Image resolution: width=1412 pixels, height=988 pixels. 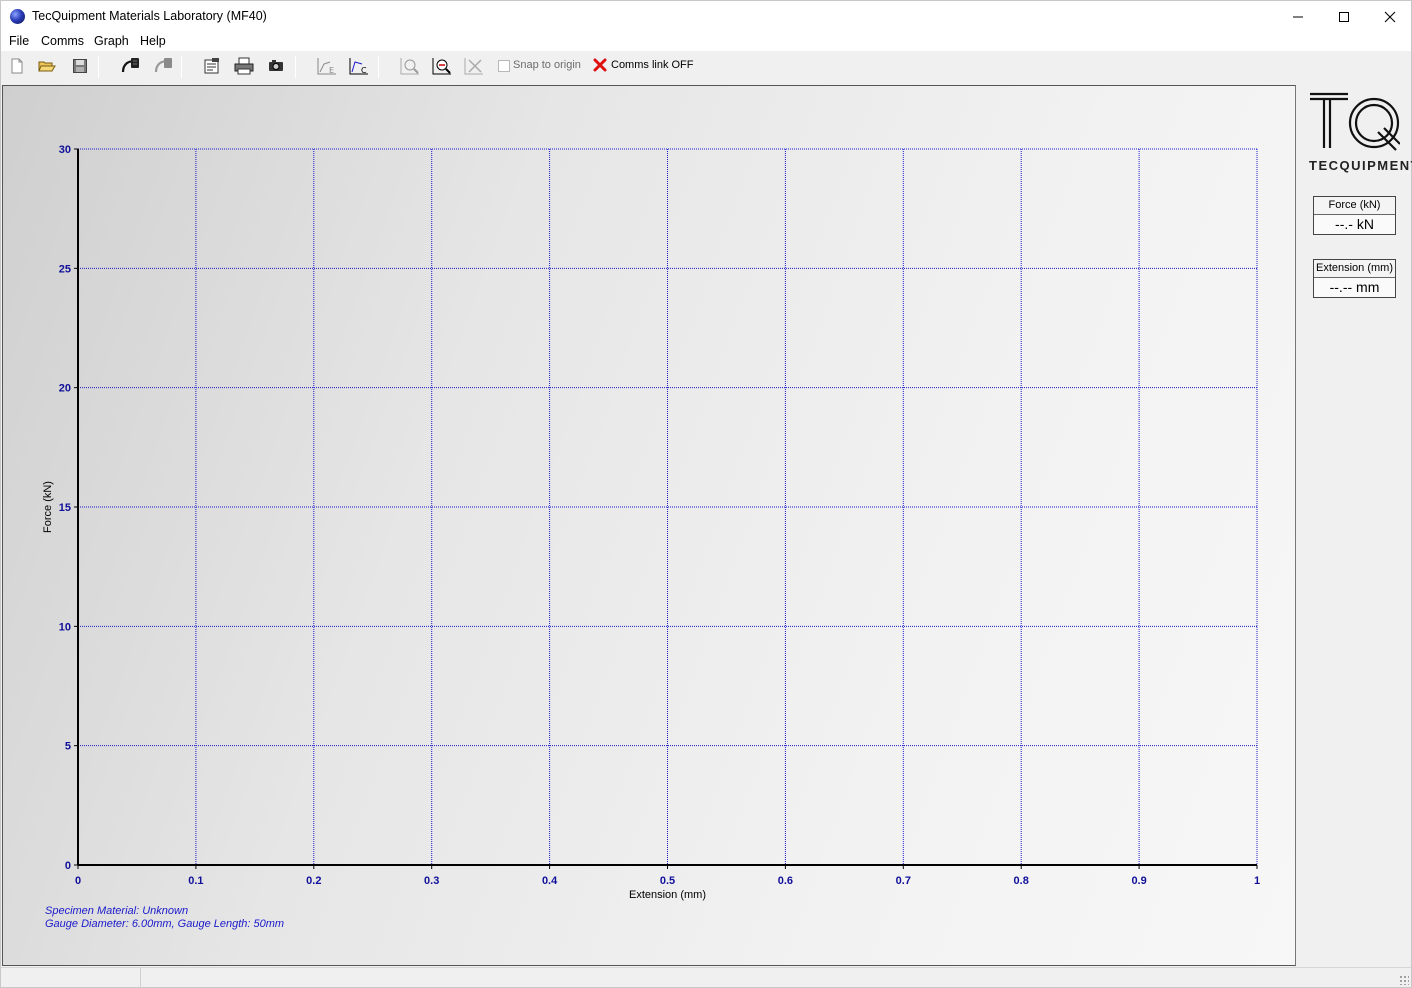 I want to click on x-axis-title: Extension (mm), so click(x=667, y=895).